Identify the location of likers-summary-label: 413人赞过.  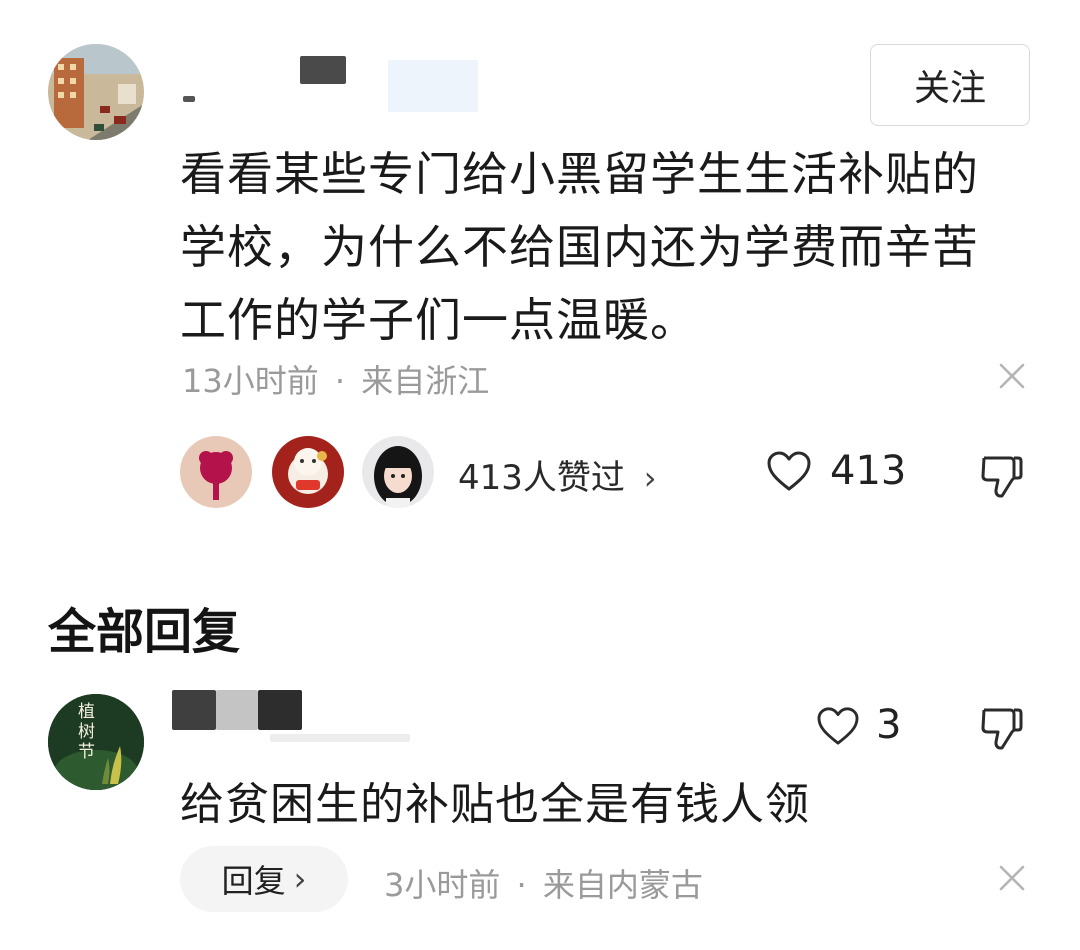
(541, 478).